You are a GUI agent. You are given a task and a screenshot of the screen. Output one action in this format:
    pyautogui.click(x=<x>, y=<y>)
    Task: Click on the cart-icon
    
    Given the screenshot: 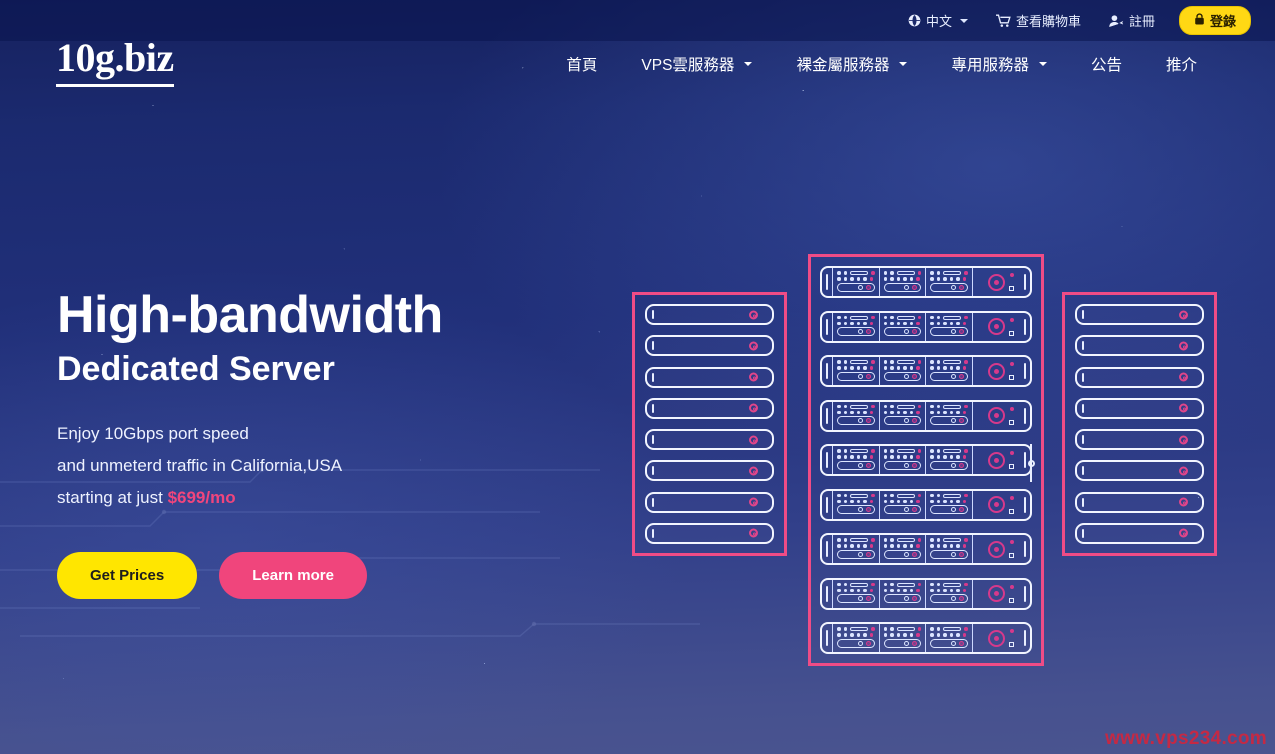 What is the action you would take?
    pyautogui.click(x=1003, y=21)
    